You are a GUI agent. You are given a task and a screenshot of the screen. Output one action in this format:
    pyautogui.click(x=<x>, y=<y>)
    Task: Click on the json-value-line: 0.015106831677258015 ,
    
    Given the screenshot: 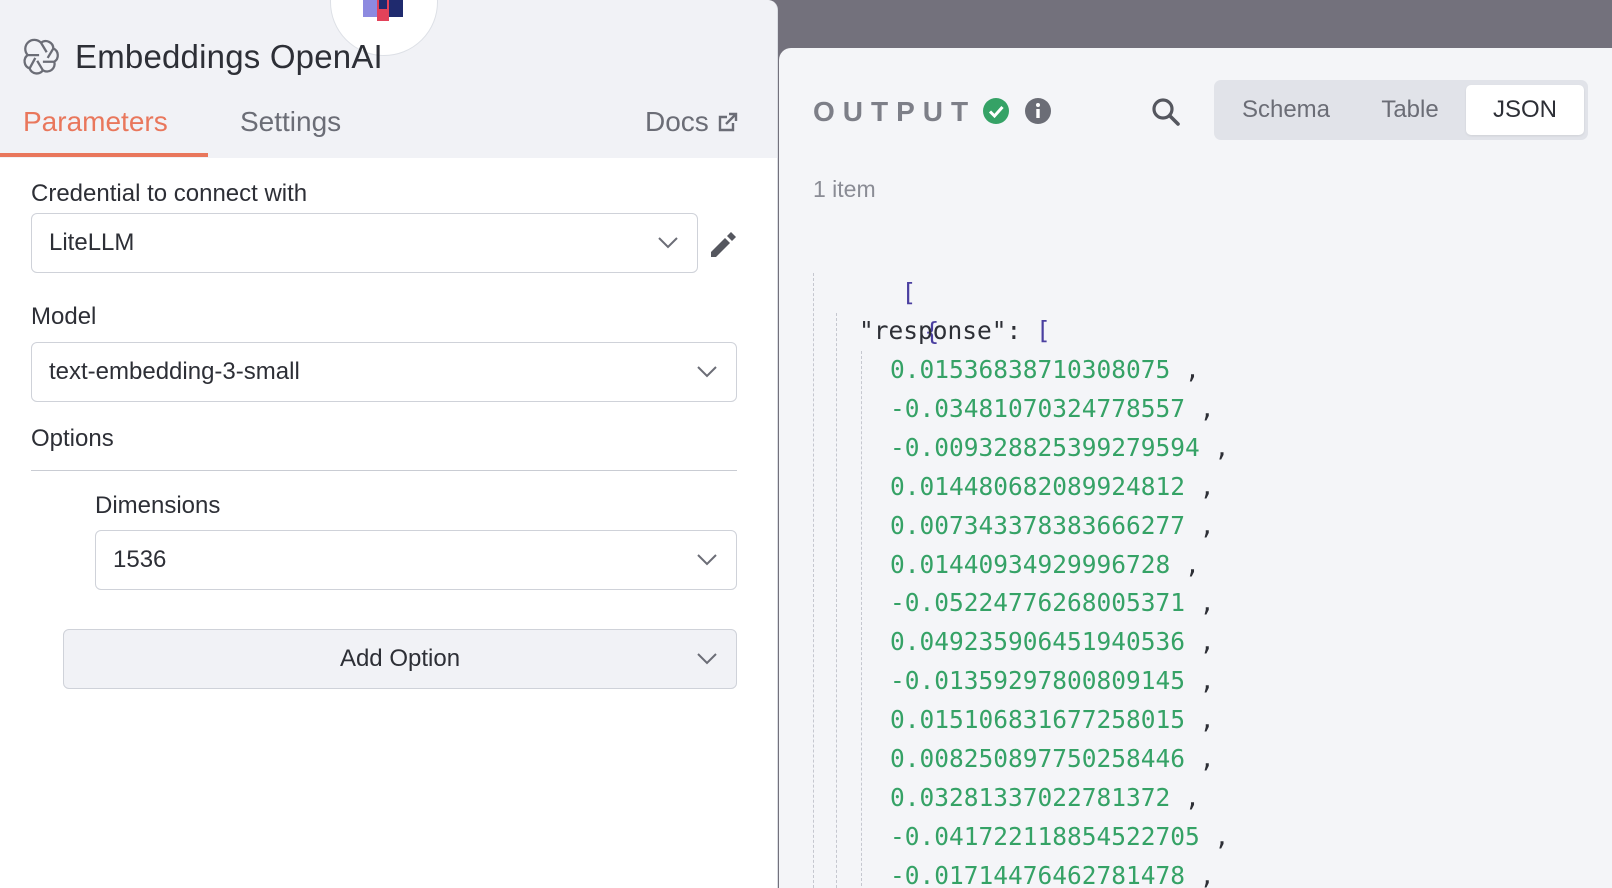 What is the action you would take?
    pyautogui.click(x=1052, y=720)
    